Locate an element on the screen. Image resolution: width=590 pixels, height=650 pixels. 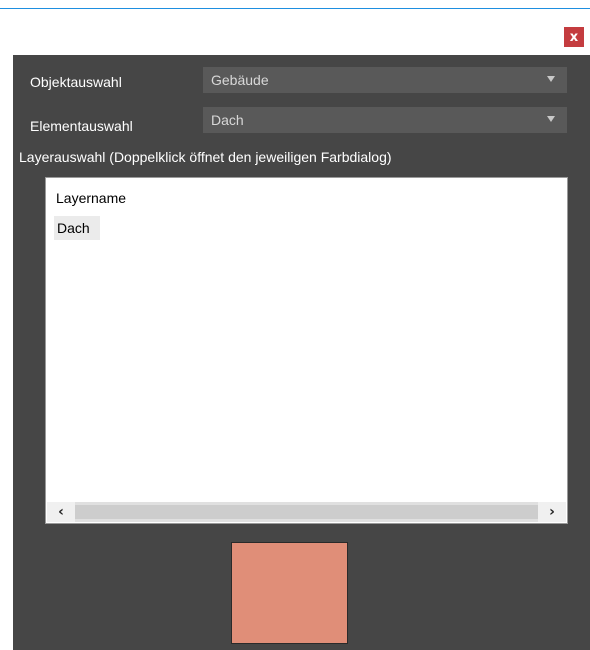
layer-list-column-header: Layername is located at coordinates (91, 198).